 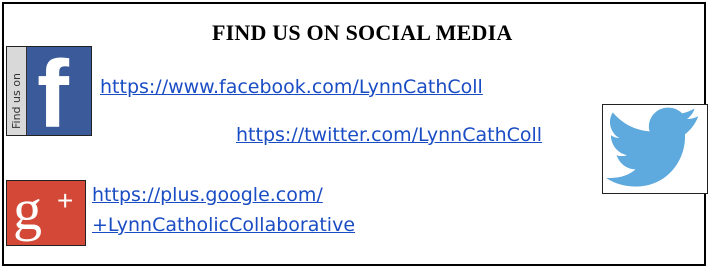 I want to click on google-plus-icon: g +, so click(x=46, y=213).